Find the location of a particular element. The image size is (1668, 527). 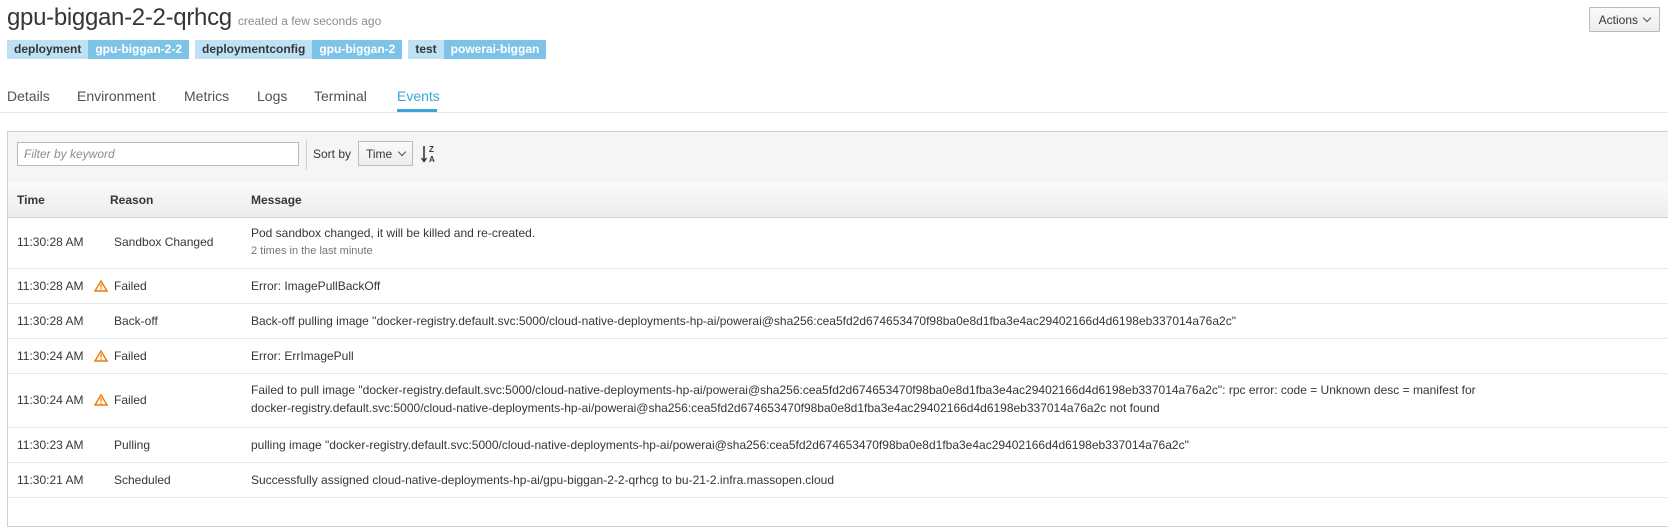

label-test: test powerai-biggan is located at coordinates (477, 49).